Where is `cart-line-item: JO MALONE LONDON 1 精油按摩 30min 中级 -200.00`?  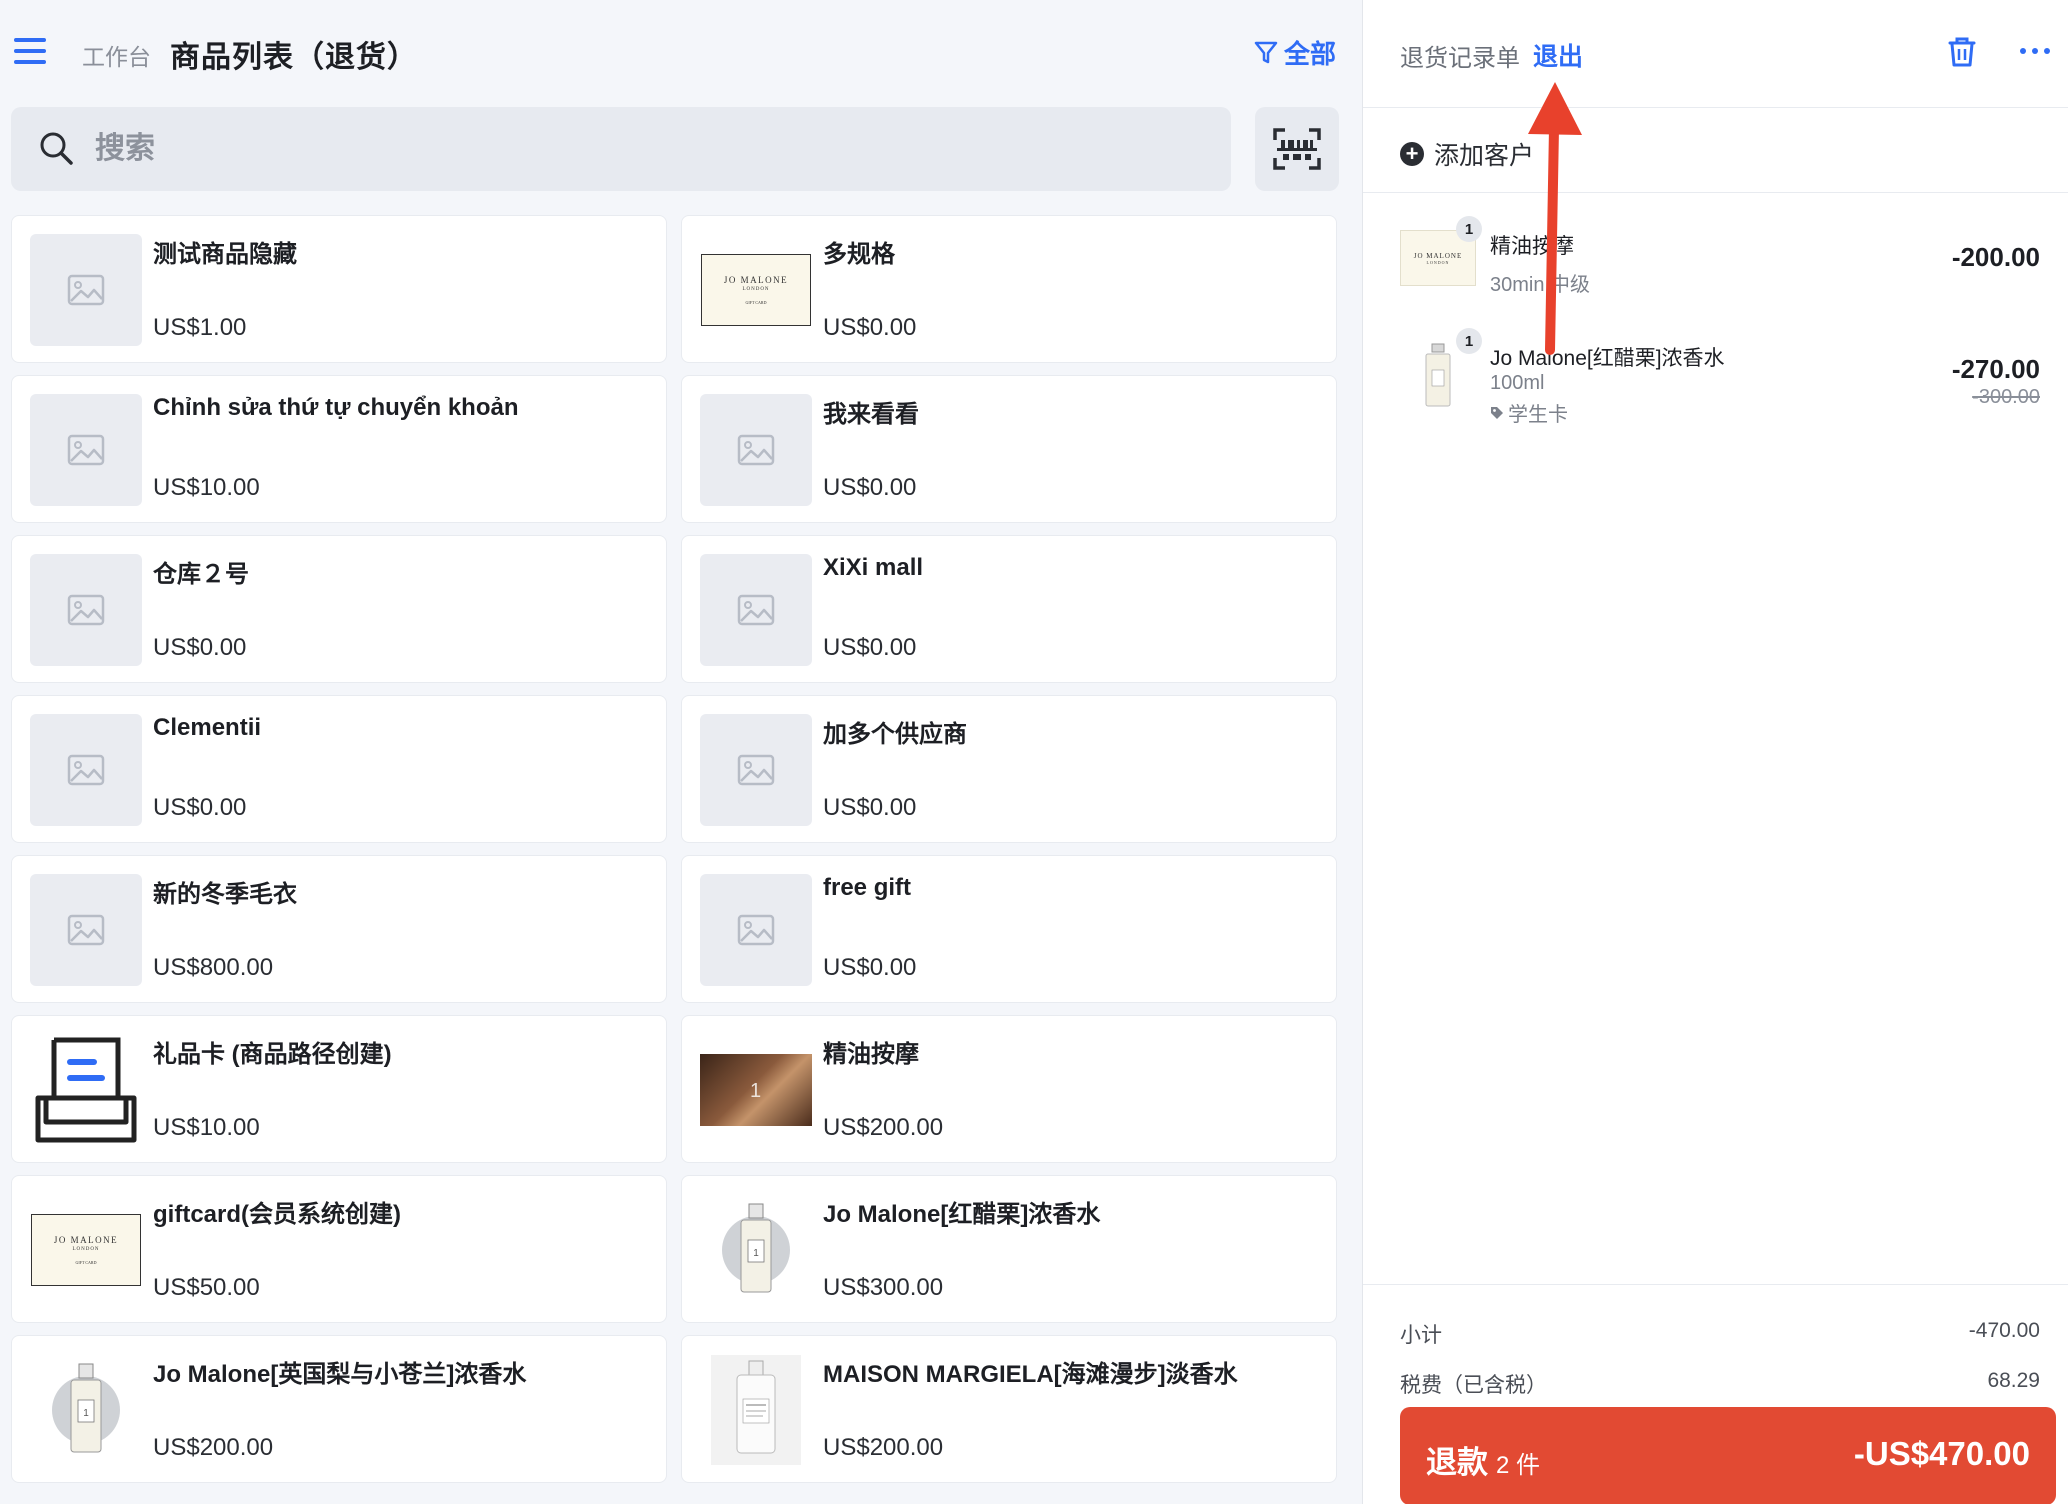 cart-line-item: JO MALONE LONDON 1 精油按摩 30min 中级 -200.00 is located at coordinates (1720, 258).